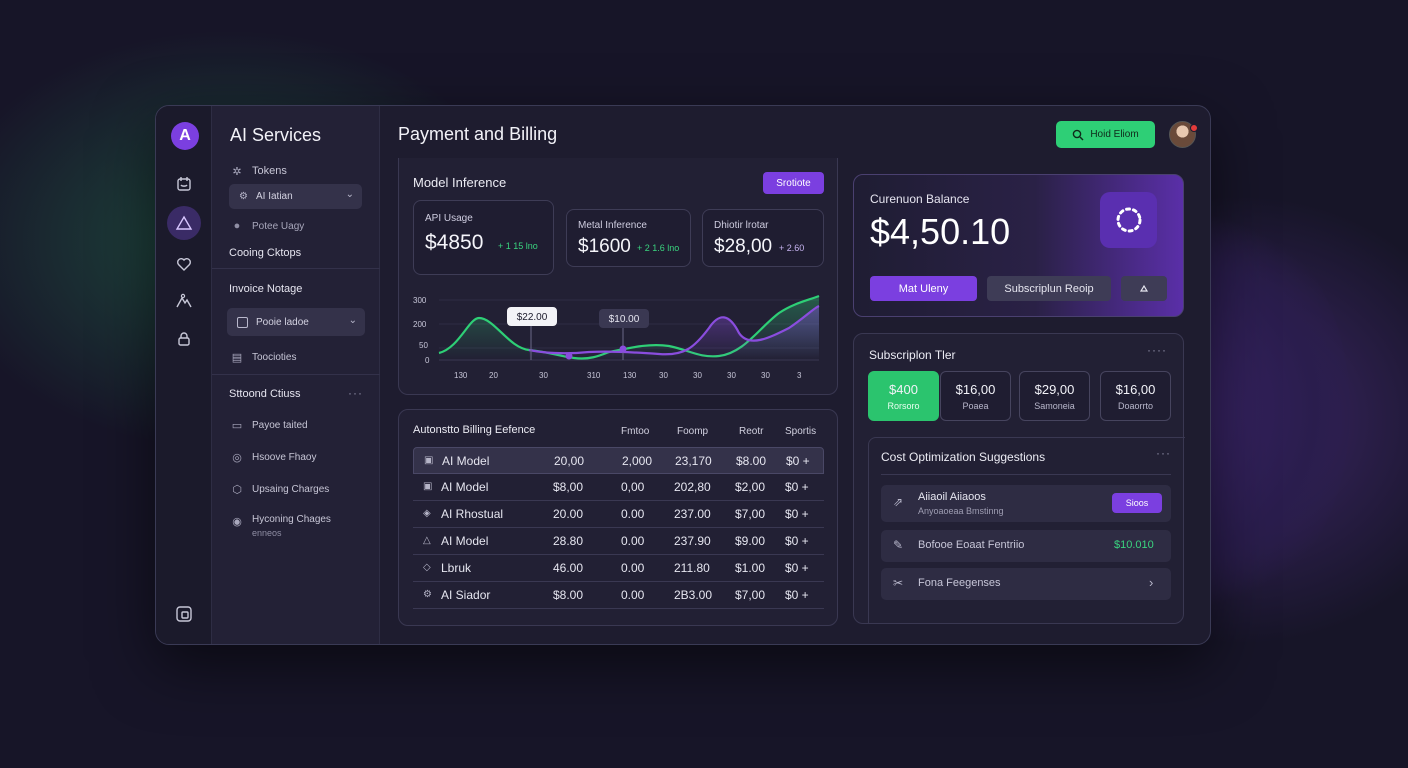 The image size is (1408, 768). I want to click on suggestion-item: ✂ Fona Feegenses ›, so click(1026, 584).